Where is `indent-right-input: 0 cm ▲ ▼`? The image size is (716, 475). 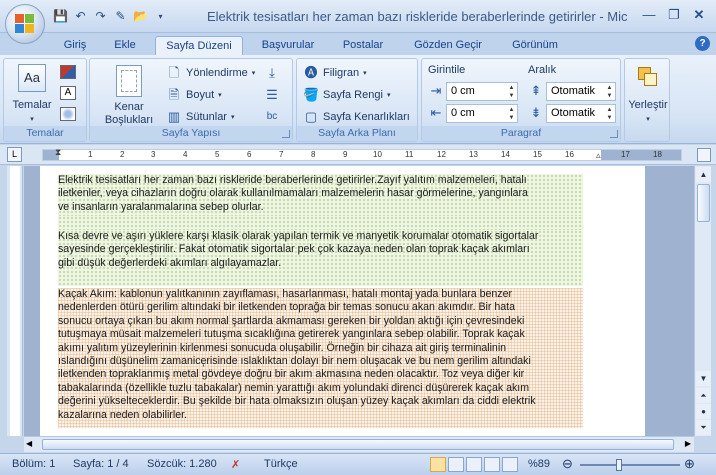 indent-right-input: 0 cm ▲ ▼ is located at coordinates (482, 113).